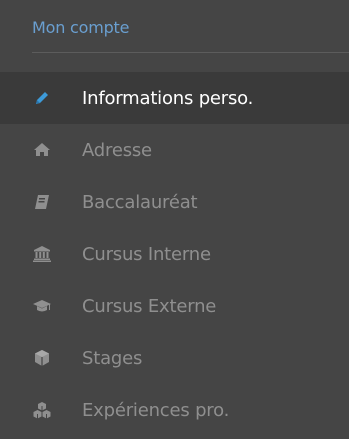 This screenshot has height=439, width=349. Describe the element at coordinates (149, 306) in the screenshot. I see `nav-item-label: Cursus Externe` at that location.